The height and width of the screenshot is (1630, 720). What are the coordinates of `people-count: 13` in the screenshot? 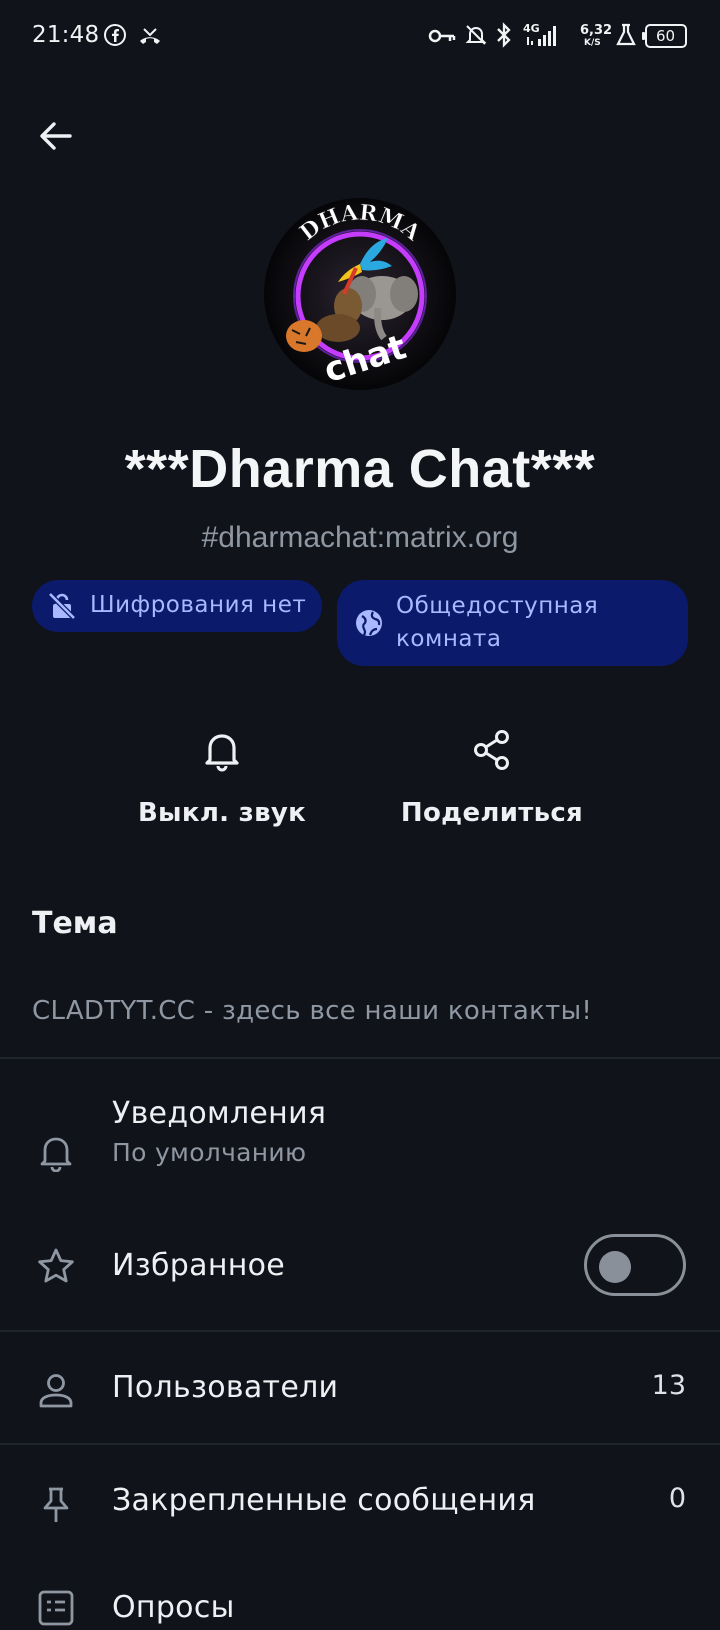 It's located at (668, 1385).